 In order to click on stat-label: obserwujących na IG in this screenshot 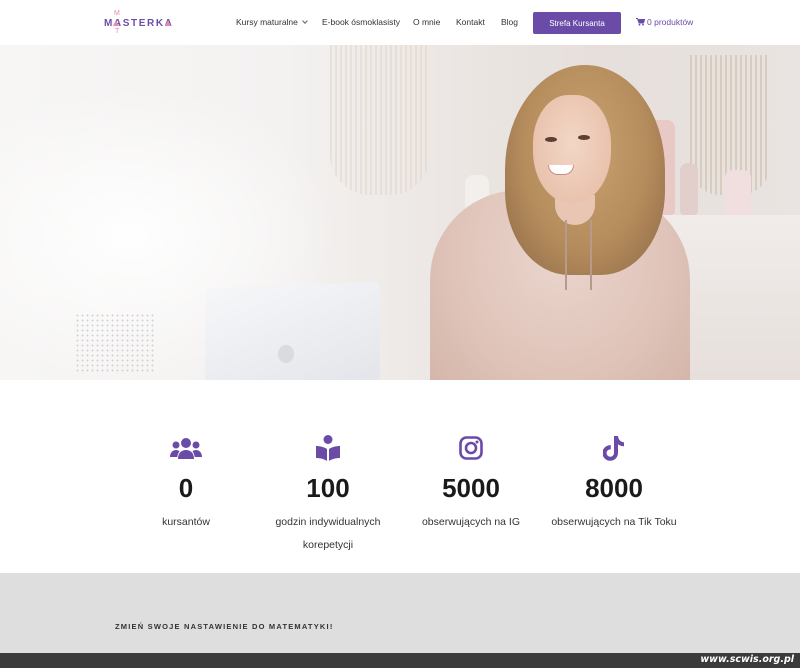, I will do `click(471, 522)`.